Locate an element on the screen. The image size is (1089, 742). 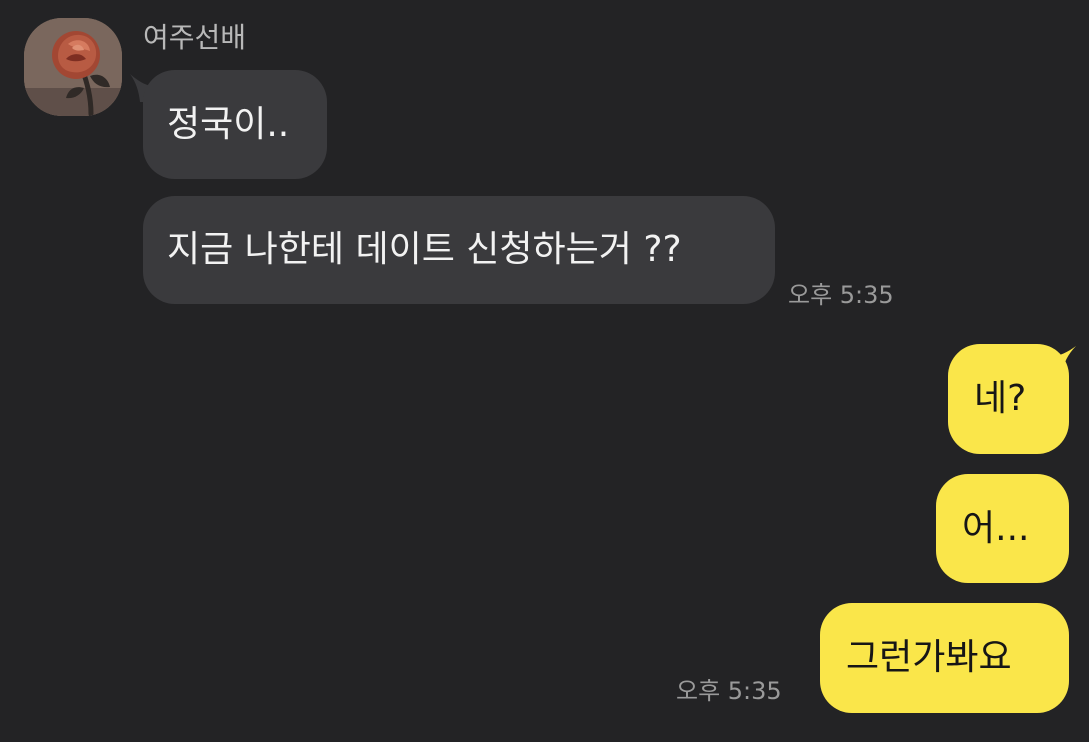
outgoing-message-bubble: 그런가봐요 is located at coordinates (944, 658).